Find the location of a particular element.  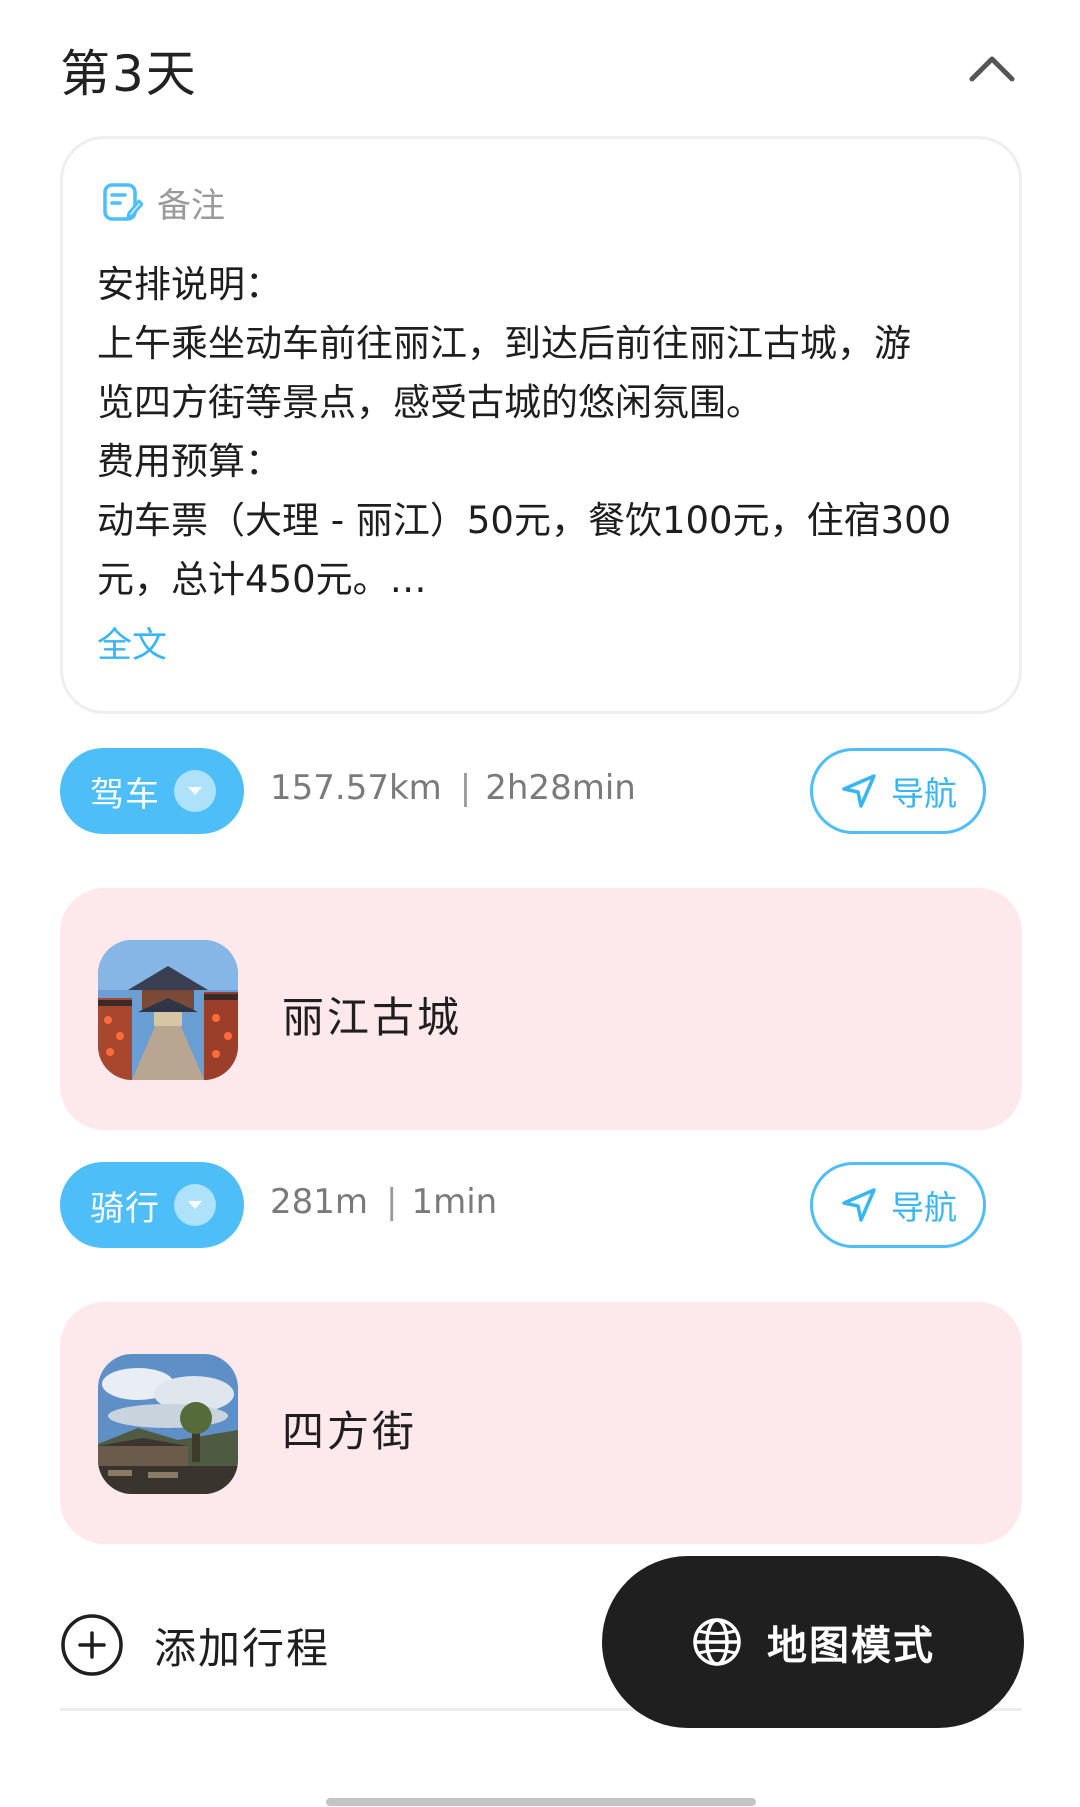

map-mode-label: 地图模式 is located at coordinates (851, 1646).